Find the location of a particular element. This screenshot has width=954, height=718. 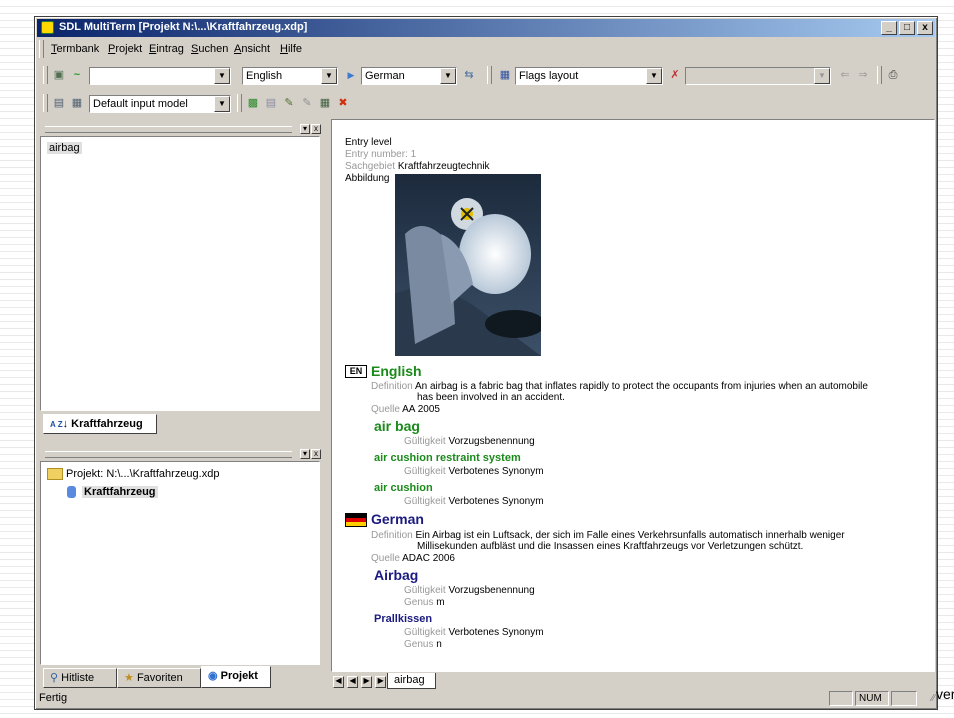

input-model-select: Default input model ▼ is located at coordinates (160, 104).